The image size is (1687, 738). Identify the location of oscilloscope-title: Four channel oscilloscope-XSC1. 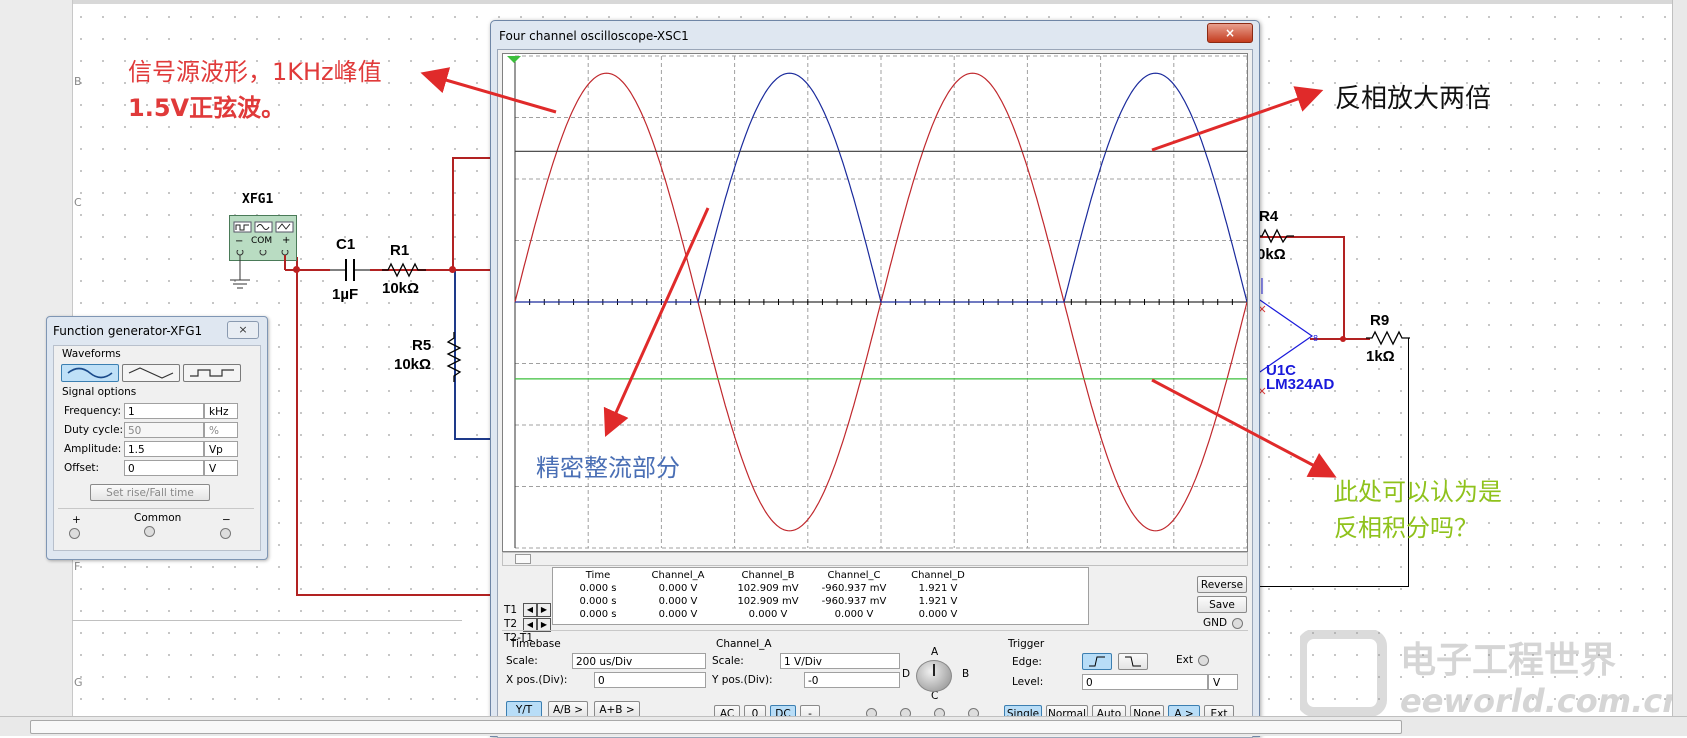
(594, 36).